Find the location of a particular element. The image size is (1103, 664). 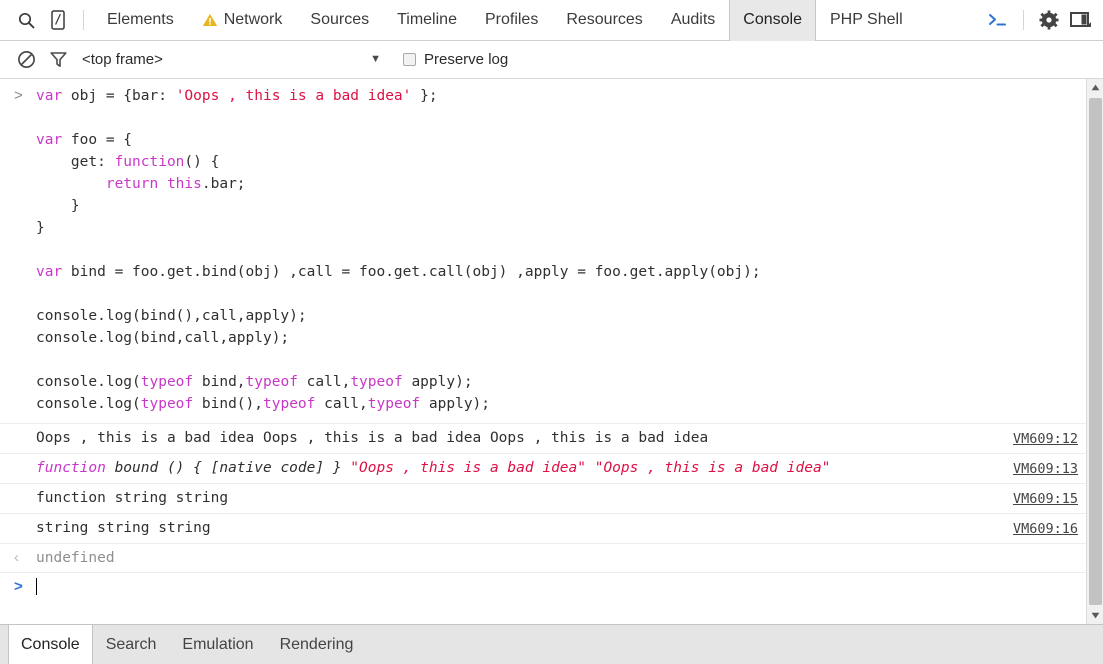

tab-label: Console is located at coordinates (772, 19).